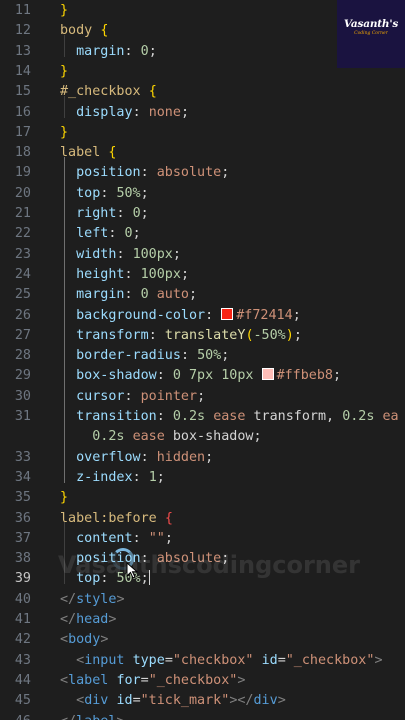 Image resolution: width=405 pixels, height=720 pixels. Describe the element at coordinates (100, 234) in the screenshot. I see `code-text: left: 0;` at that location.